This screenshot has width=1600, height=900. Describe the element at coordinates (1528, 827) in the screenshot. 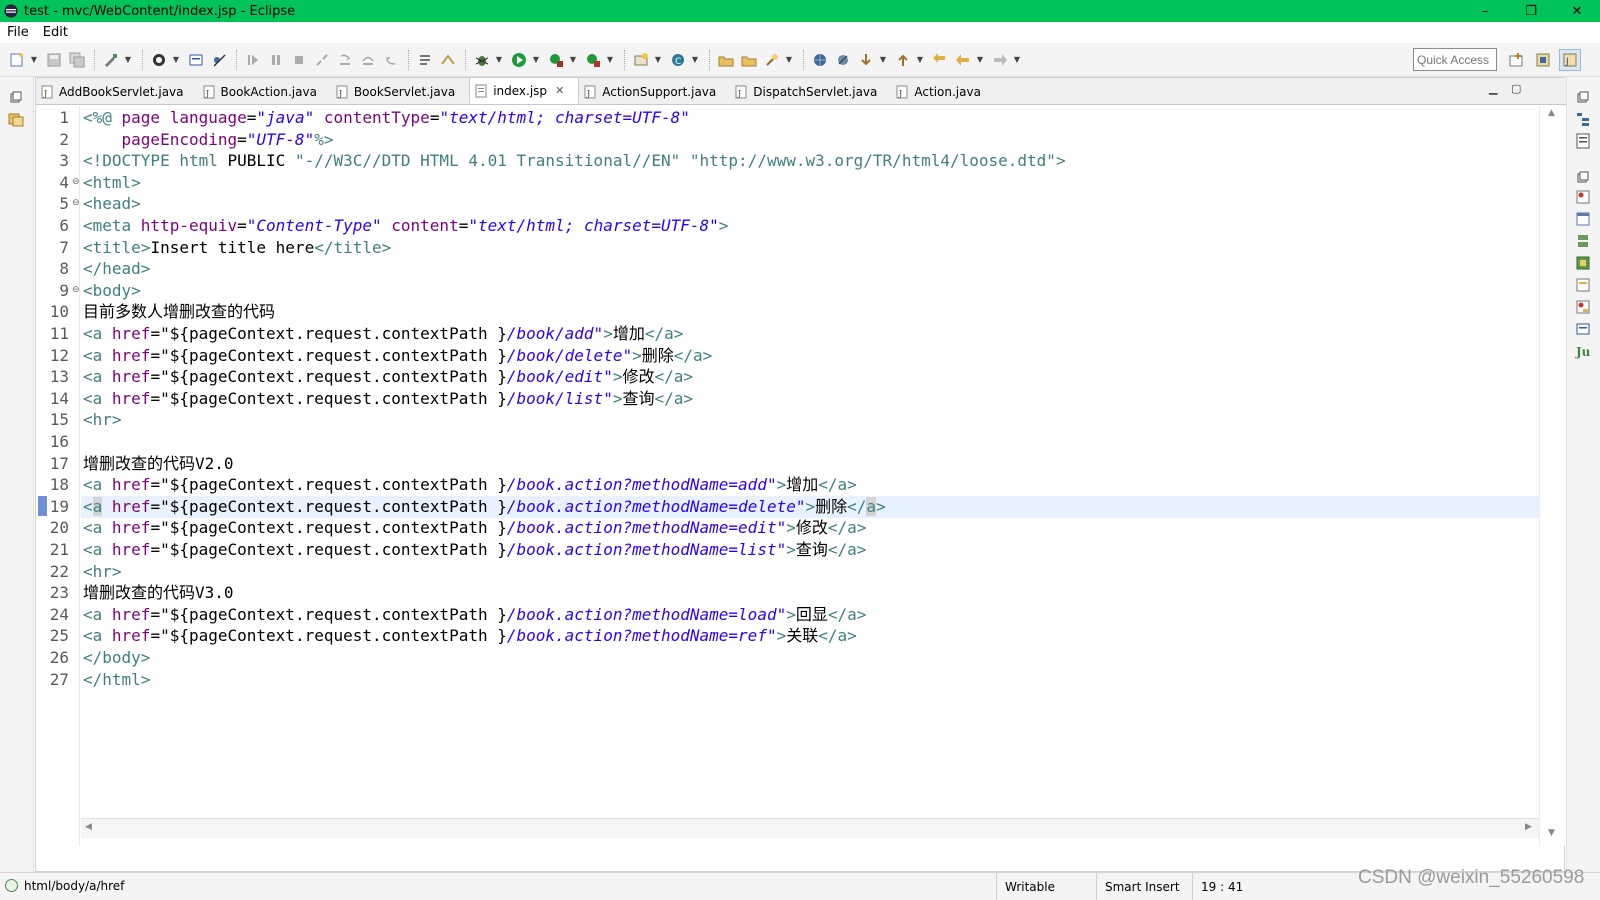

I see `scroll-right-icon: ▶` at that location.